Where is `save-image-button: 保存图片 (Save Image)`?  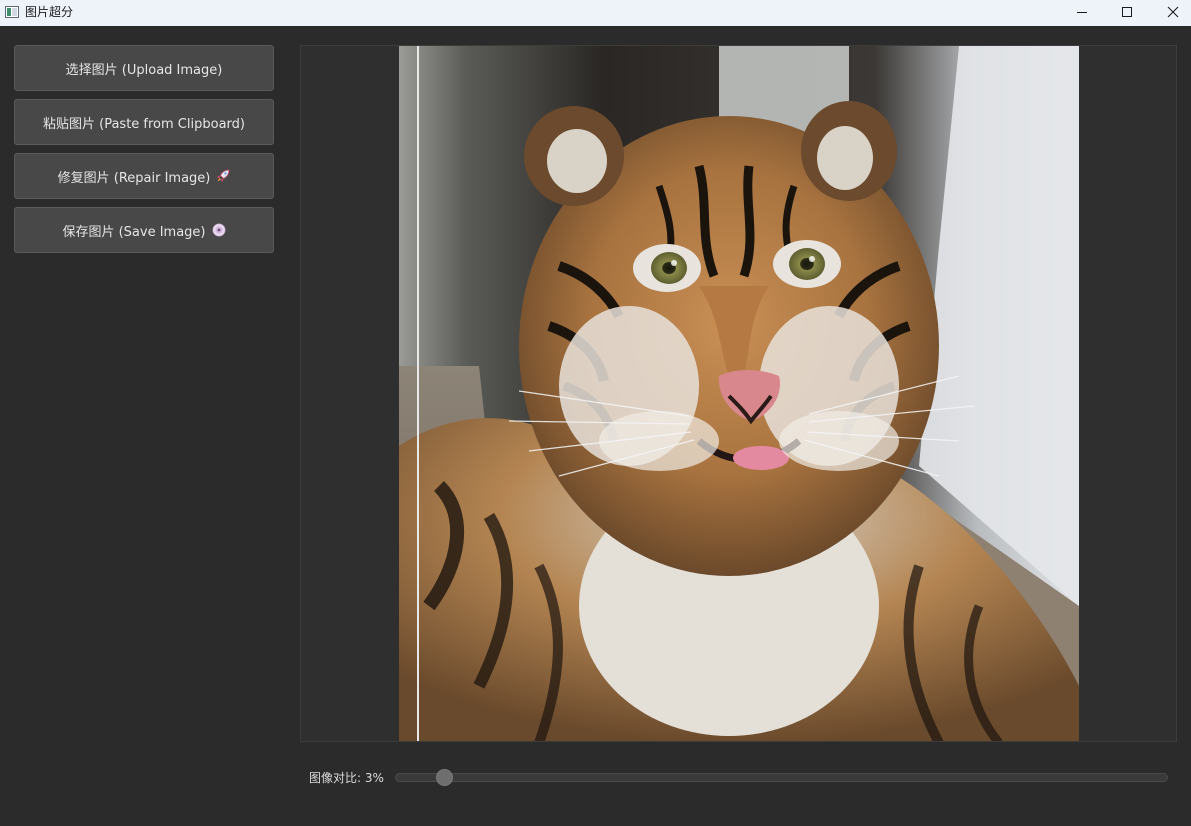
save-image-button: 保存图片 (Save Image) is located at coordinates (144, 230).